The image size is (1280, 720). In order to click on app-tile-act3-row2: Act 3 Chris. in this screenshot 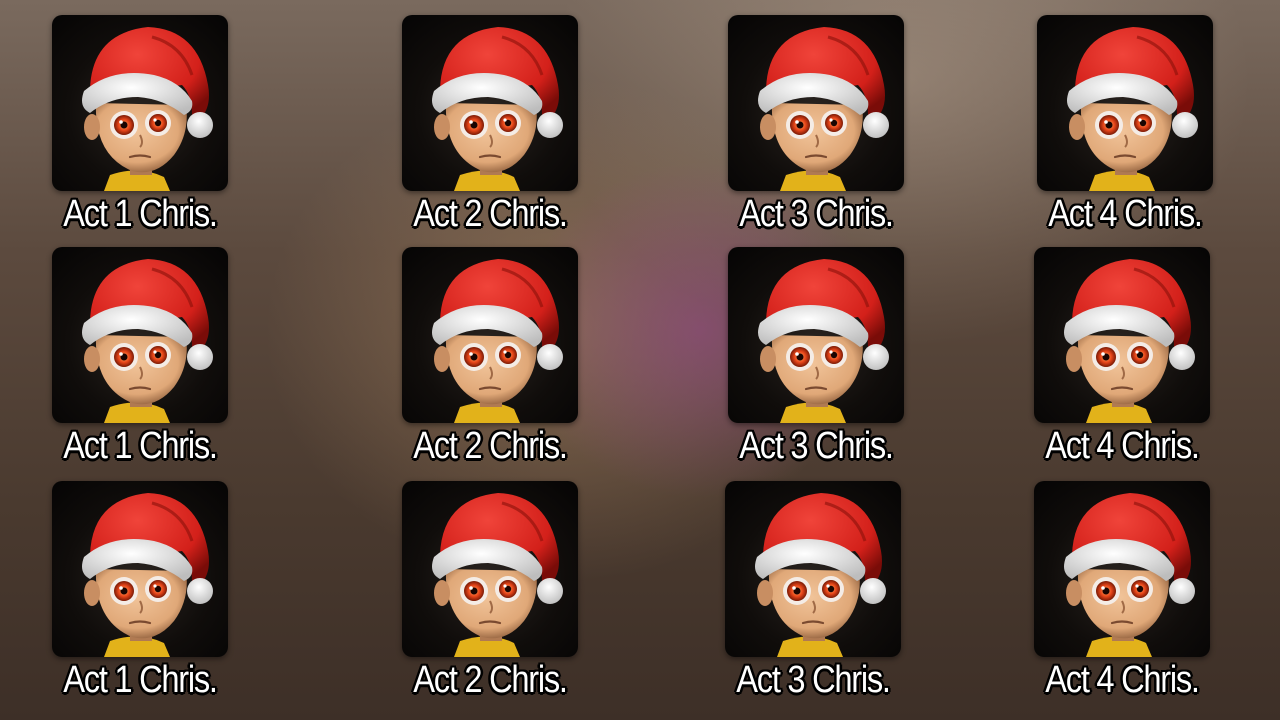, I will do `click(816, 365)`.